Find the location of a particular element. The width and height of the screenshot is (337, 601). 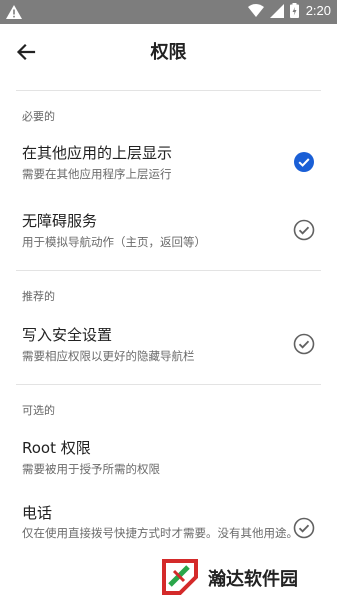

battery-icon is located at coordinates (294, 12).